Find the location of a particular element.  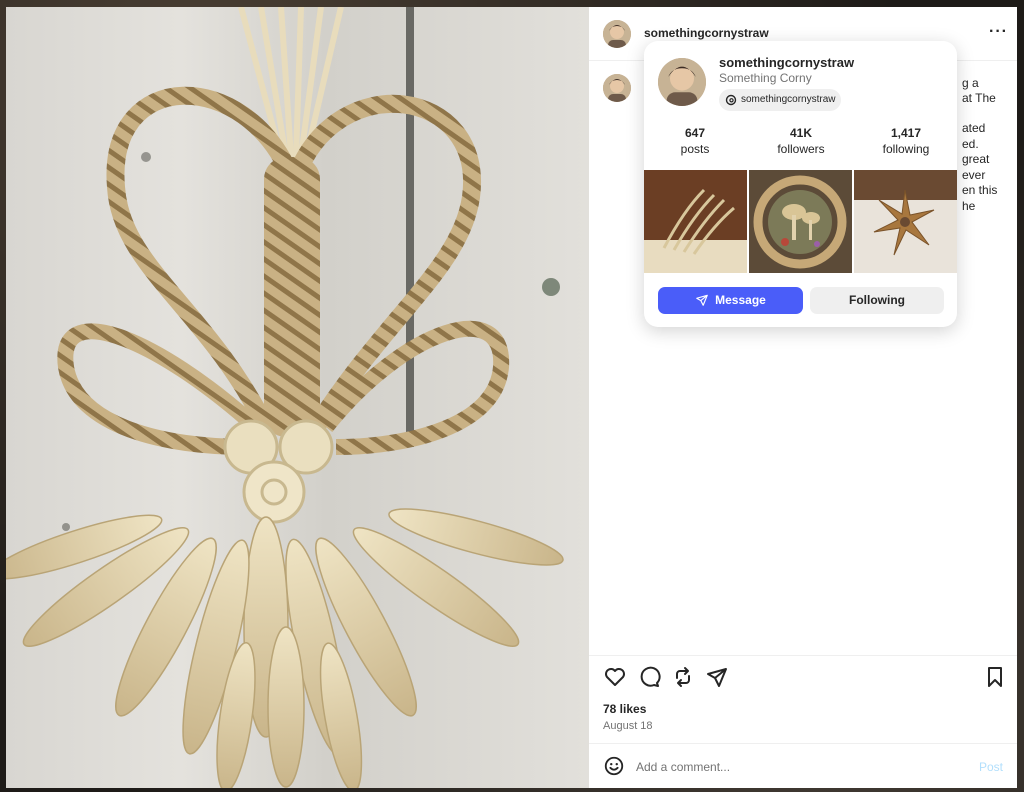

caption-text-fragment: ever is located at coordinates (974, 175).